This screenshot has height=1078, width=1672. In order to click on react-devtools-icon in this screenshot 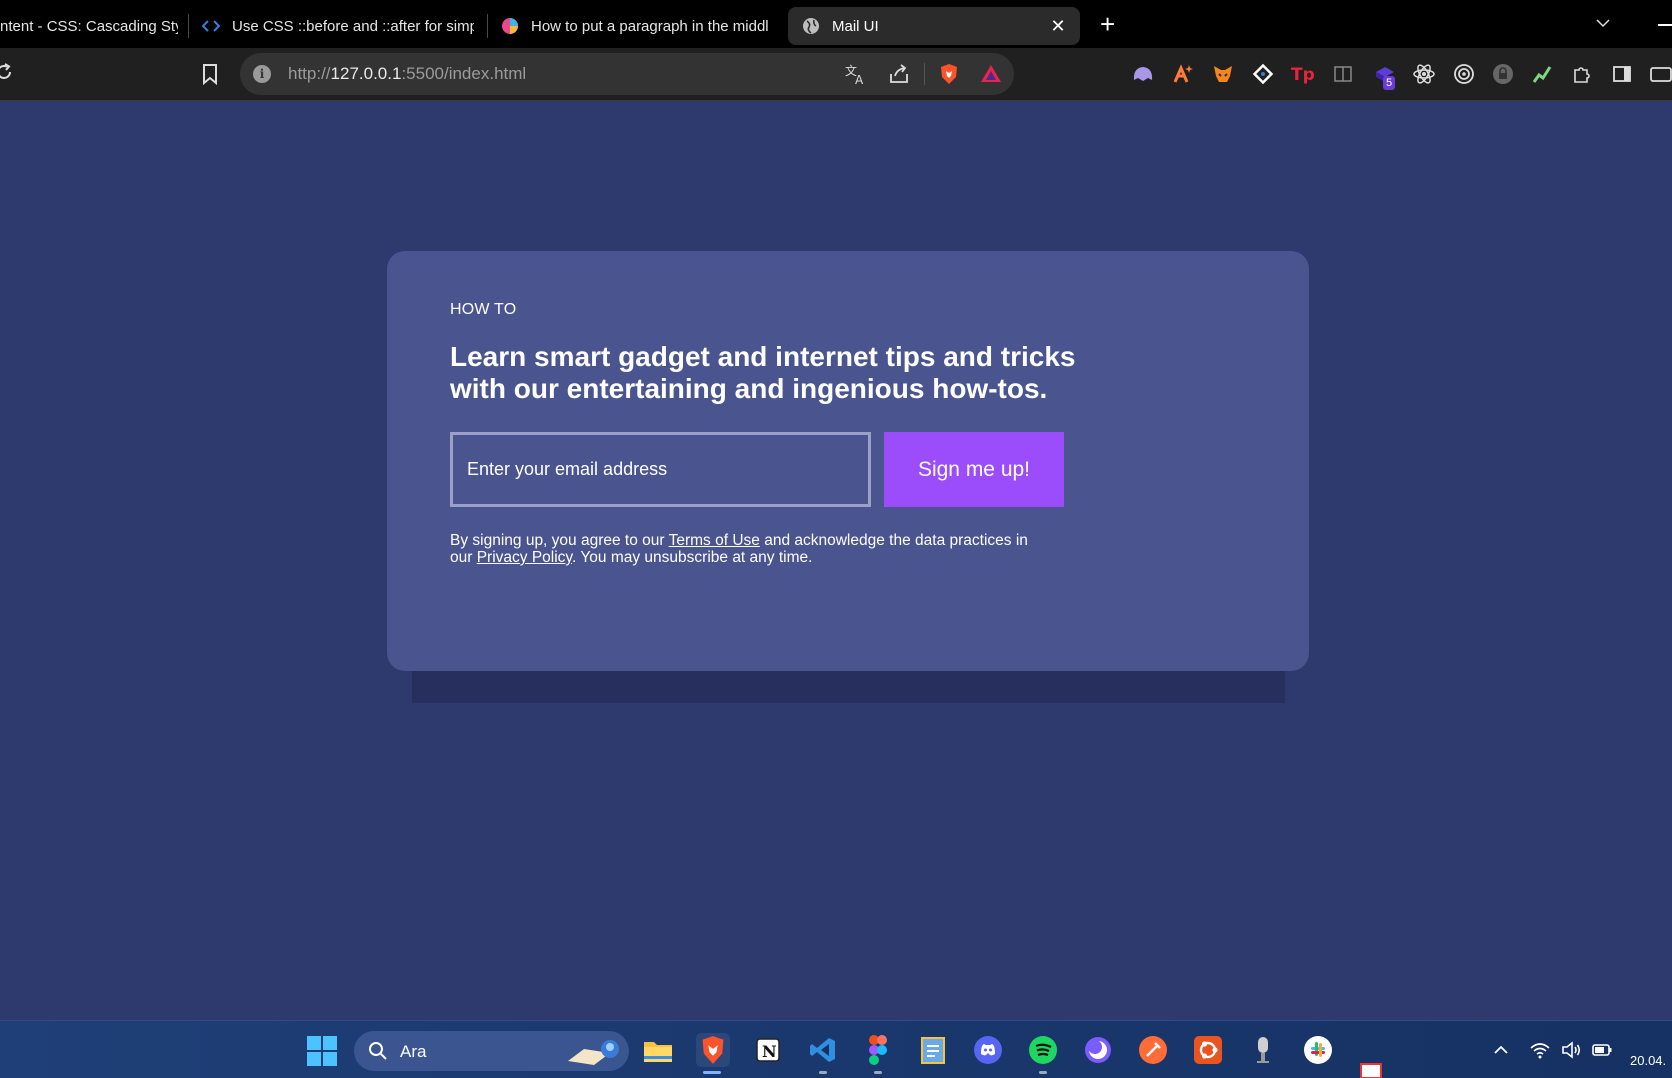, I will do `click(1424, 74)`.